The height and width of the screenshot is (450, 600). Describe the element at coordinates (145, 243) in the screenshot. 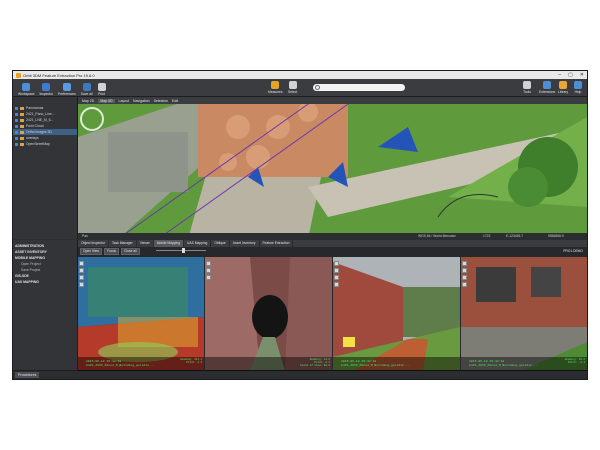

I see `tab-viewer: Viewer` at that location.